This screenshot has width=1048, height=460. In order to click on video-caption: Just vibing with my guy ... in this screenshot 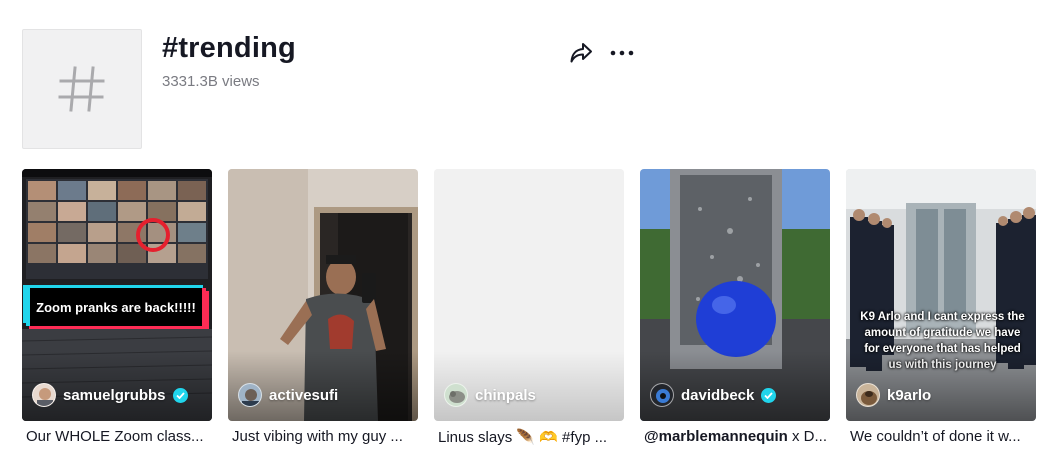, I will do `click(325, 436)`.